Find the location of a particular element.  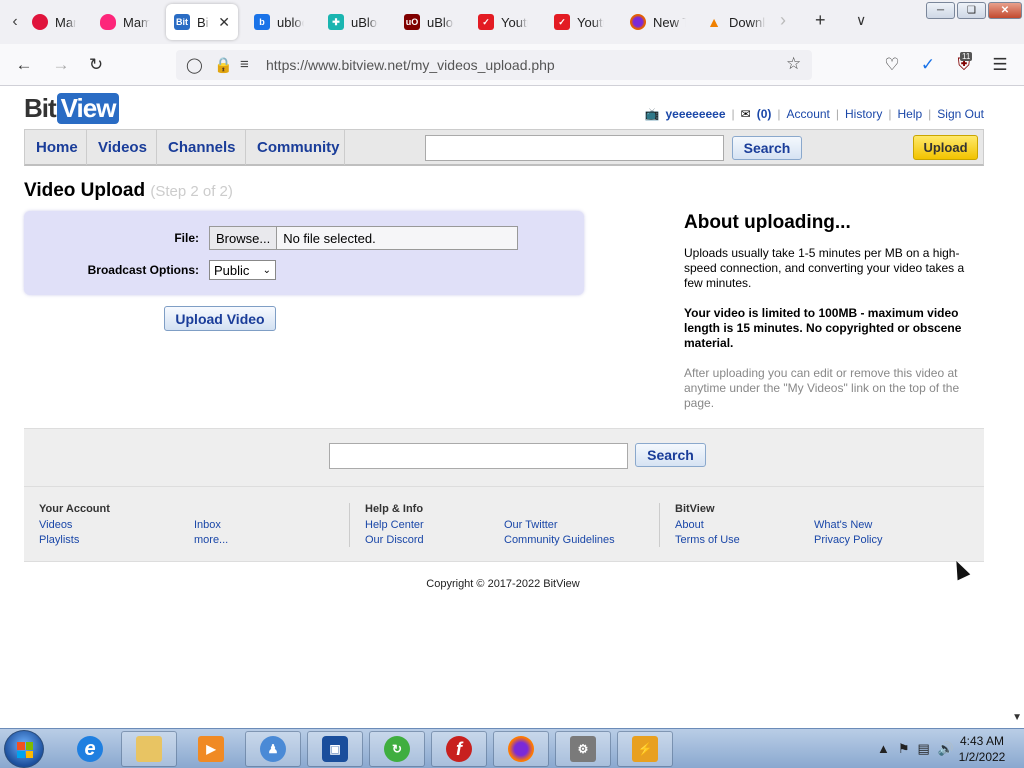

footer-search-button: Search is located at coordinates (670, 455).